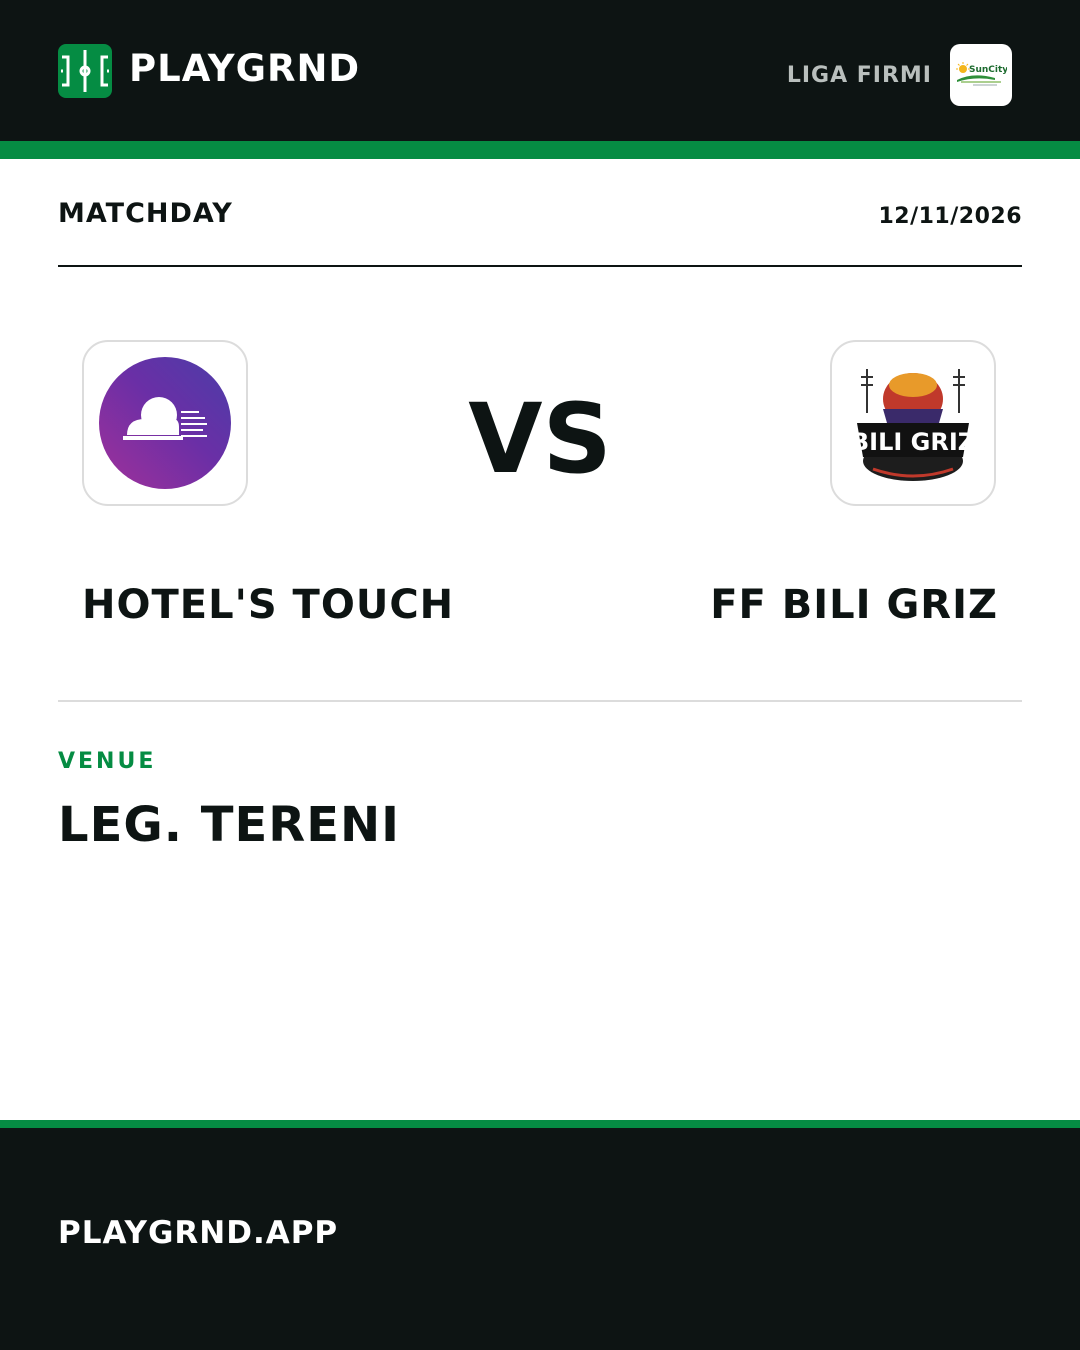 This screenshot has width=1080, height=1350. I want to click on teams-divider, so click(540, 701).